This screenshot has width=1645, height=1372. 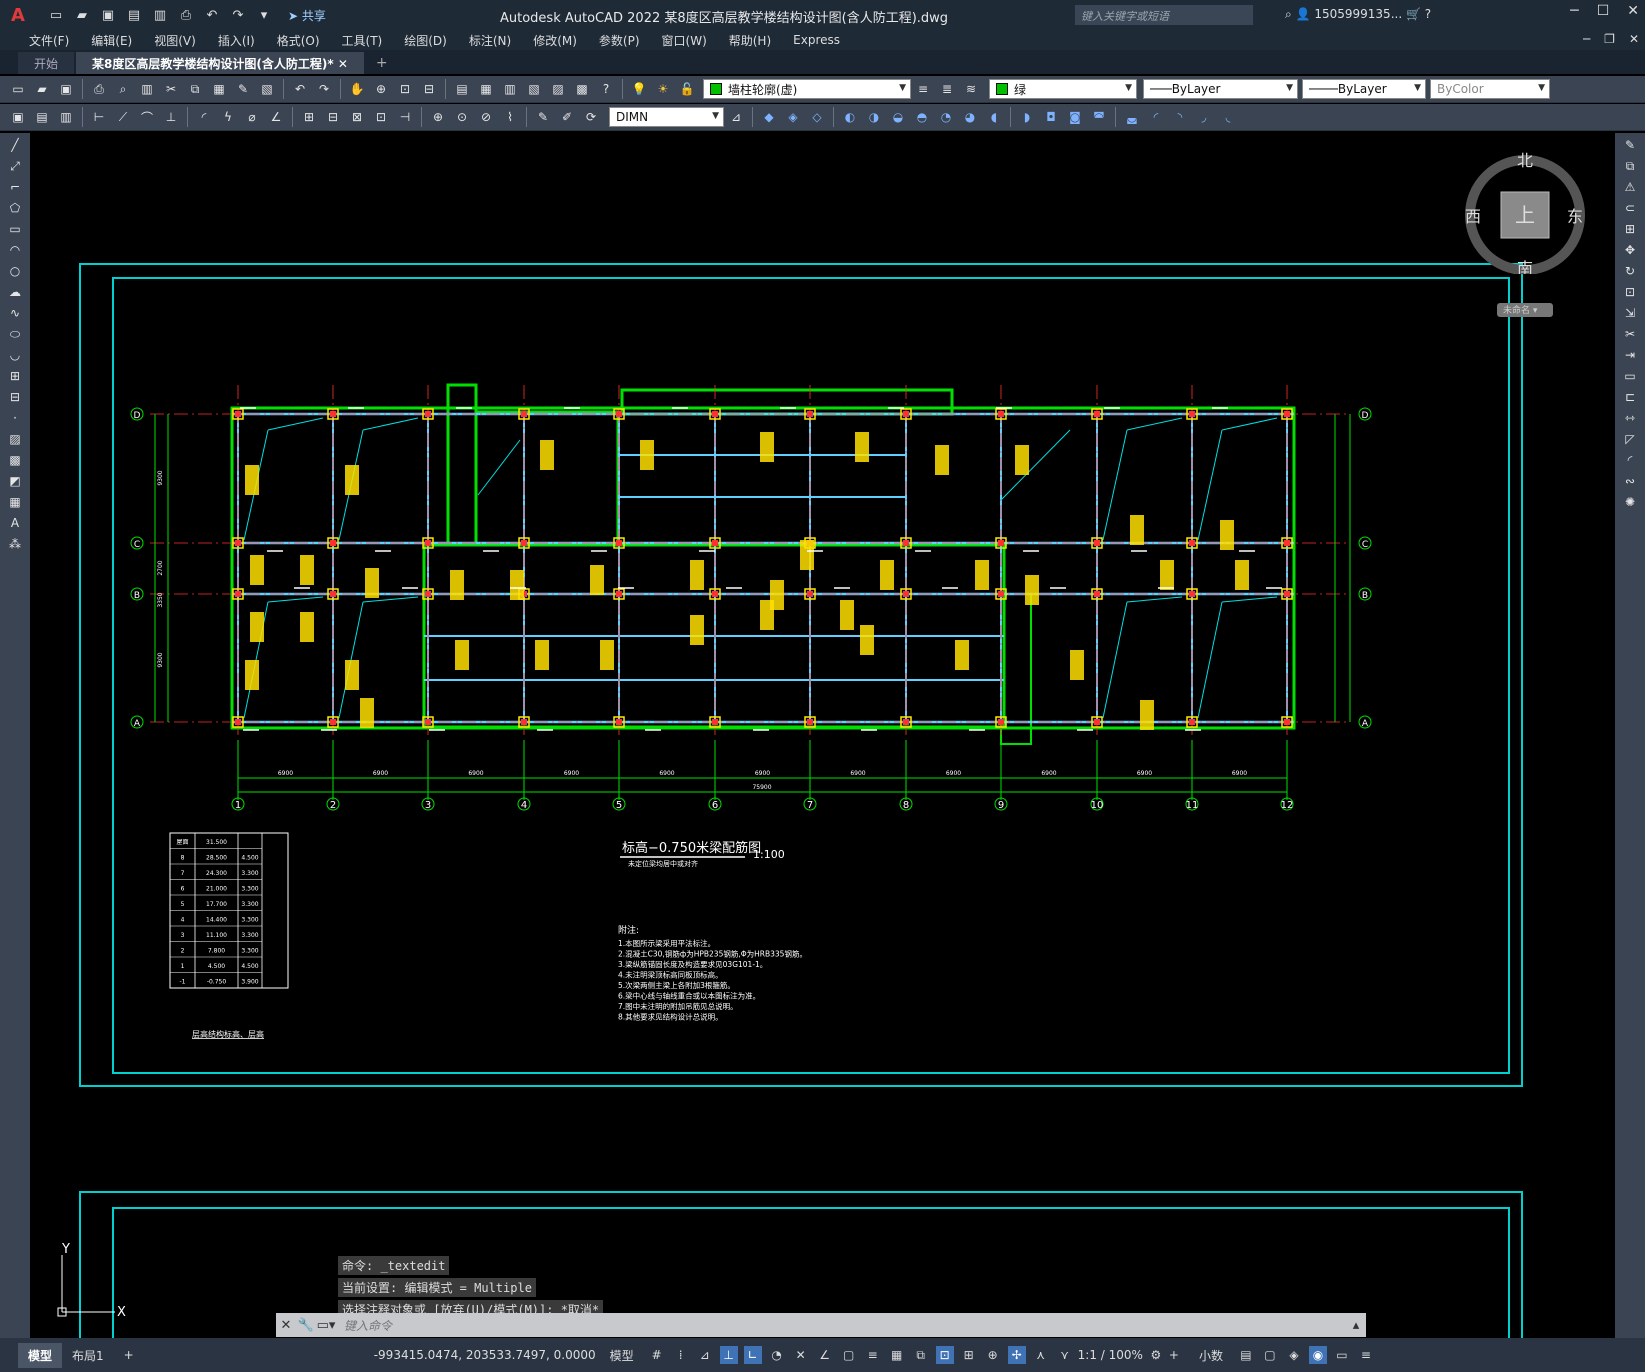 What do you see at coordinates (15, 166) in the screenshot?
I see `construction-line-icon: ⤢` at bounding box center [15, 166].